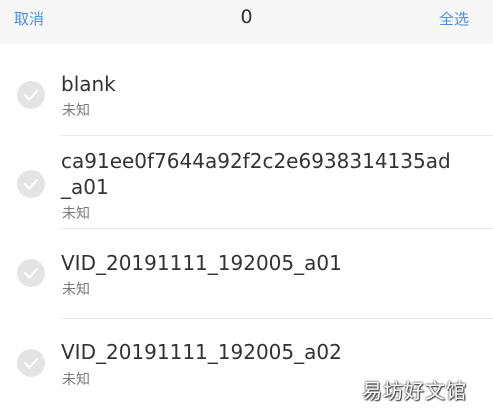  I want to click on item-title-continuation: _a01, so click(85, 187).